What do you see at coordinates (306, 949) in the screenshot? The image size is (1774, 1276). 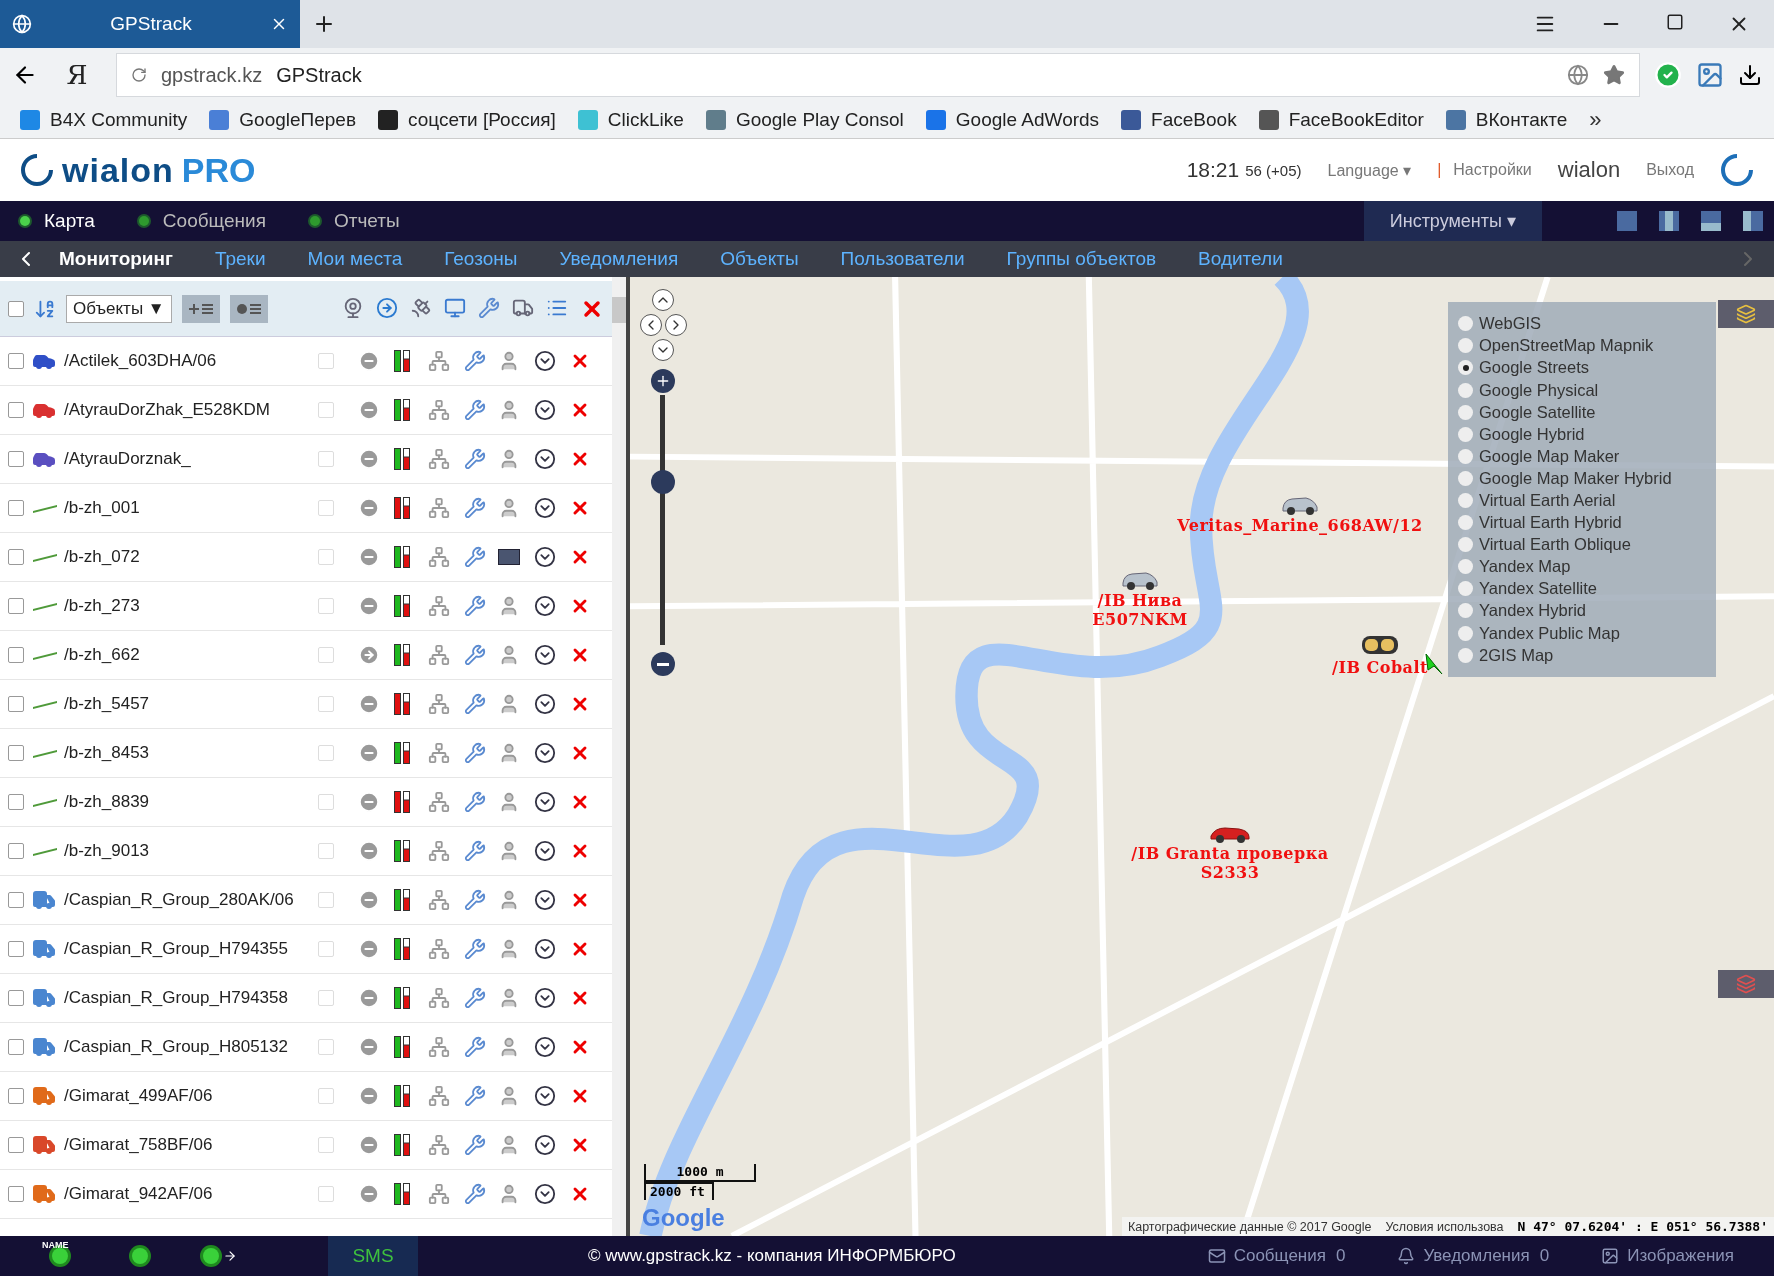 I see `unit-row: /Caspian_R_Group_H794355` at bounding box center [306, 949].